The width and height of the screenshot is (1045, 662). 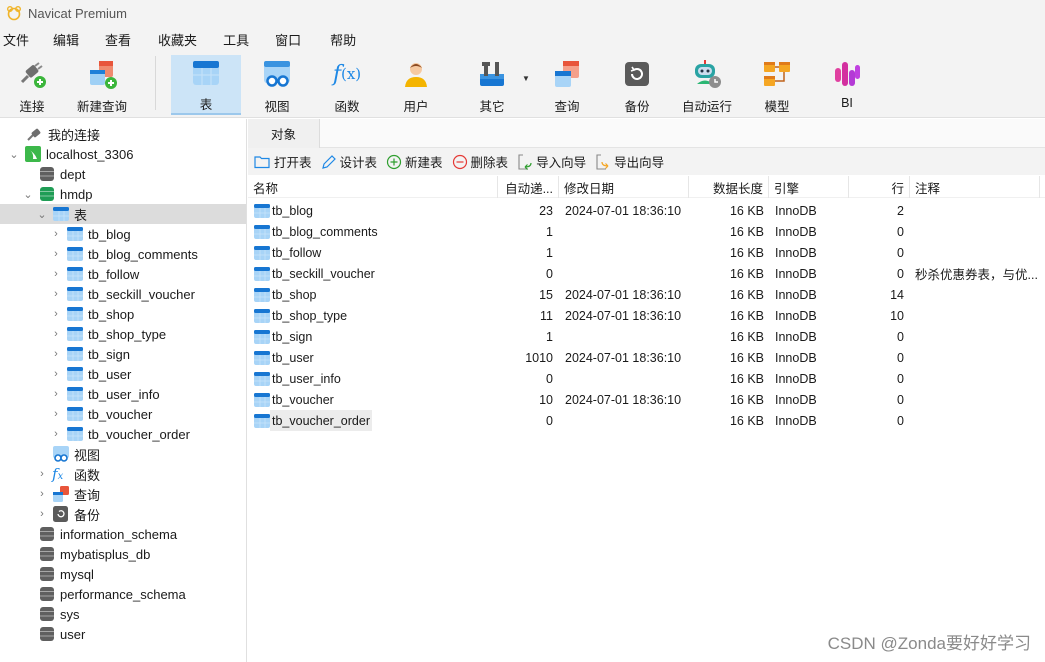 What do you see at coordinates (118, 39) in the screenshot?
I see `menu-view: 查看` at bounding box center [118, 39].